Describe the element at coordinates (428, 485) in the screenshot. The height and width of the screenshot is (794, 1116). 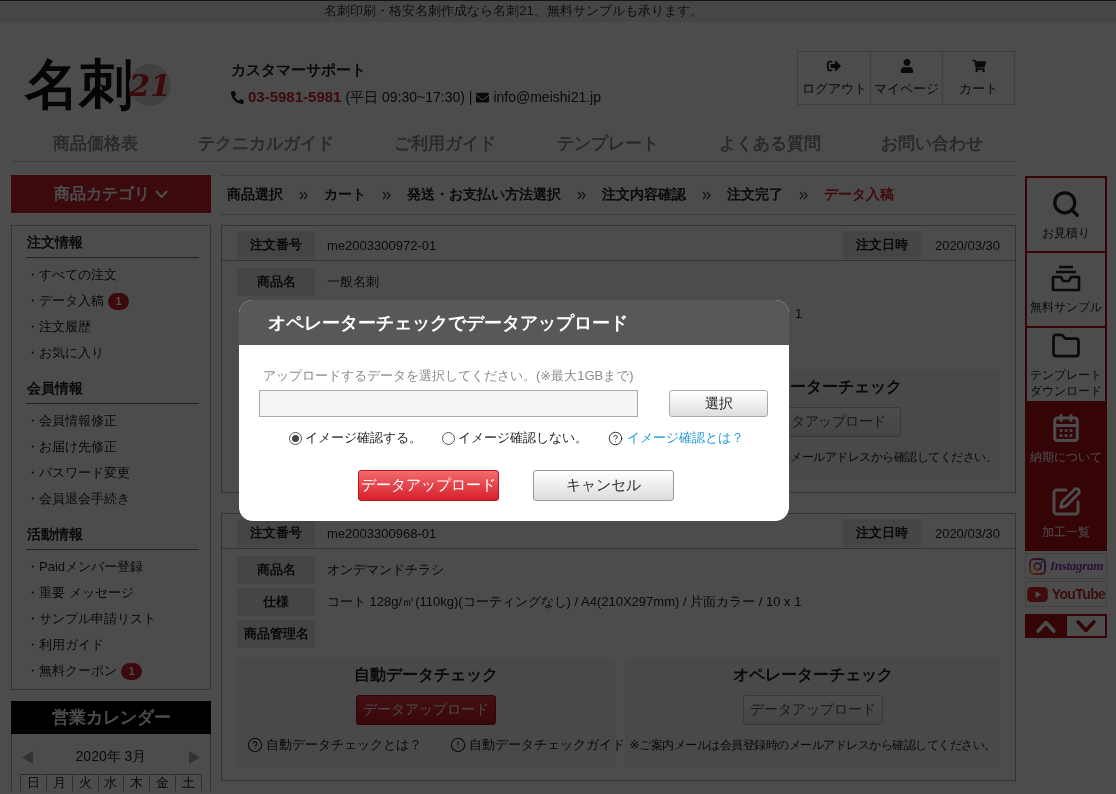
I see `upload-button: データアップロード` at that location.